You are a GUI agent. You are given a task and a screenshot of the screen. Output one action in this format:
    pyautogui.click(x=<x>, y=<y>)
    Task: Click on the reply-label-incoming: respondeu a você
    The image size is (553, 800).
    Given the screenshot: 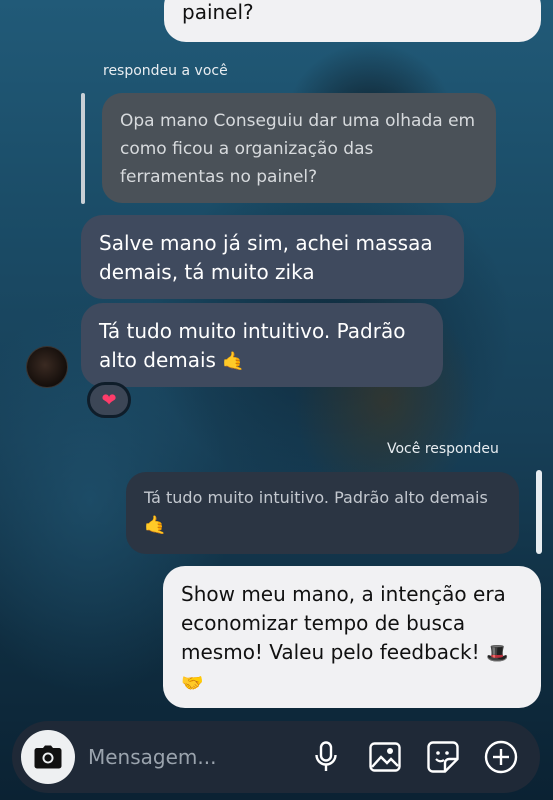 What is the action you would take?
    pyautogui.click(x=165, y=71)
    